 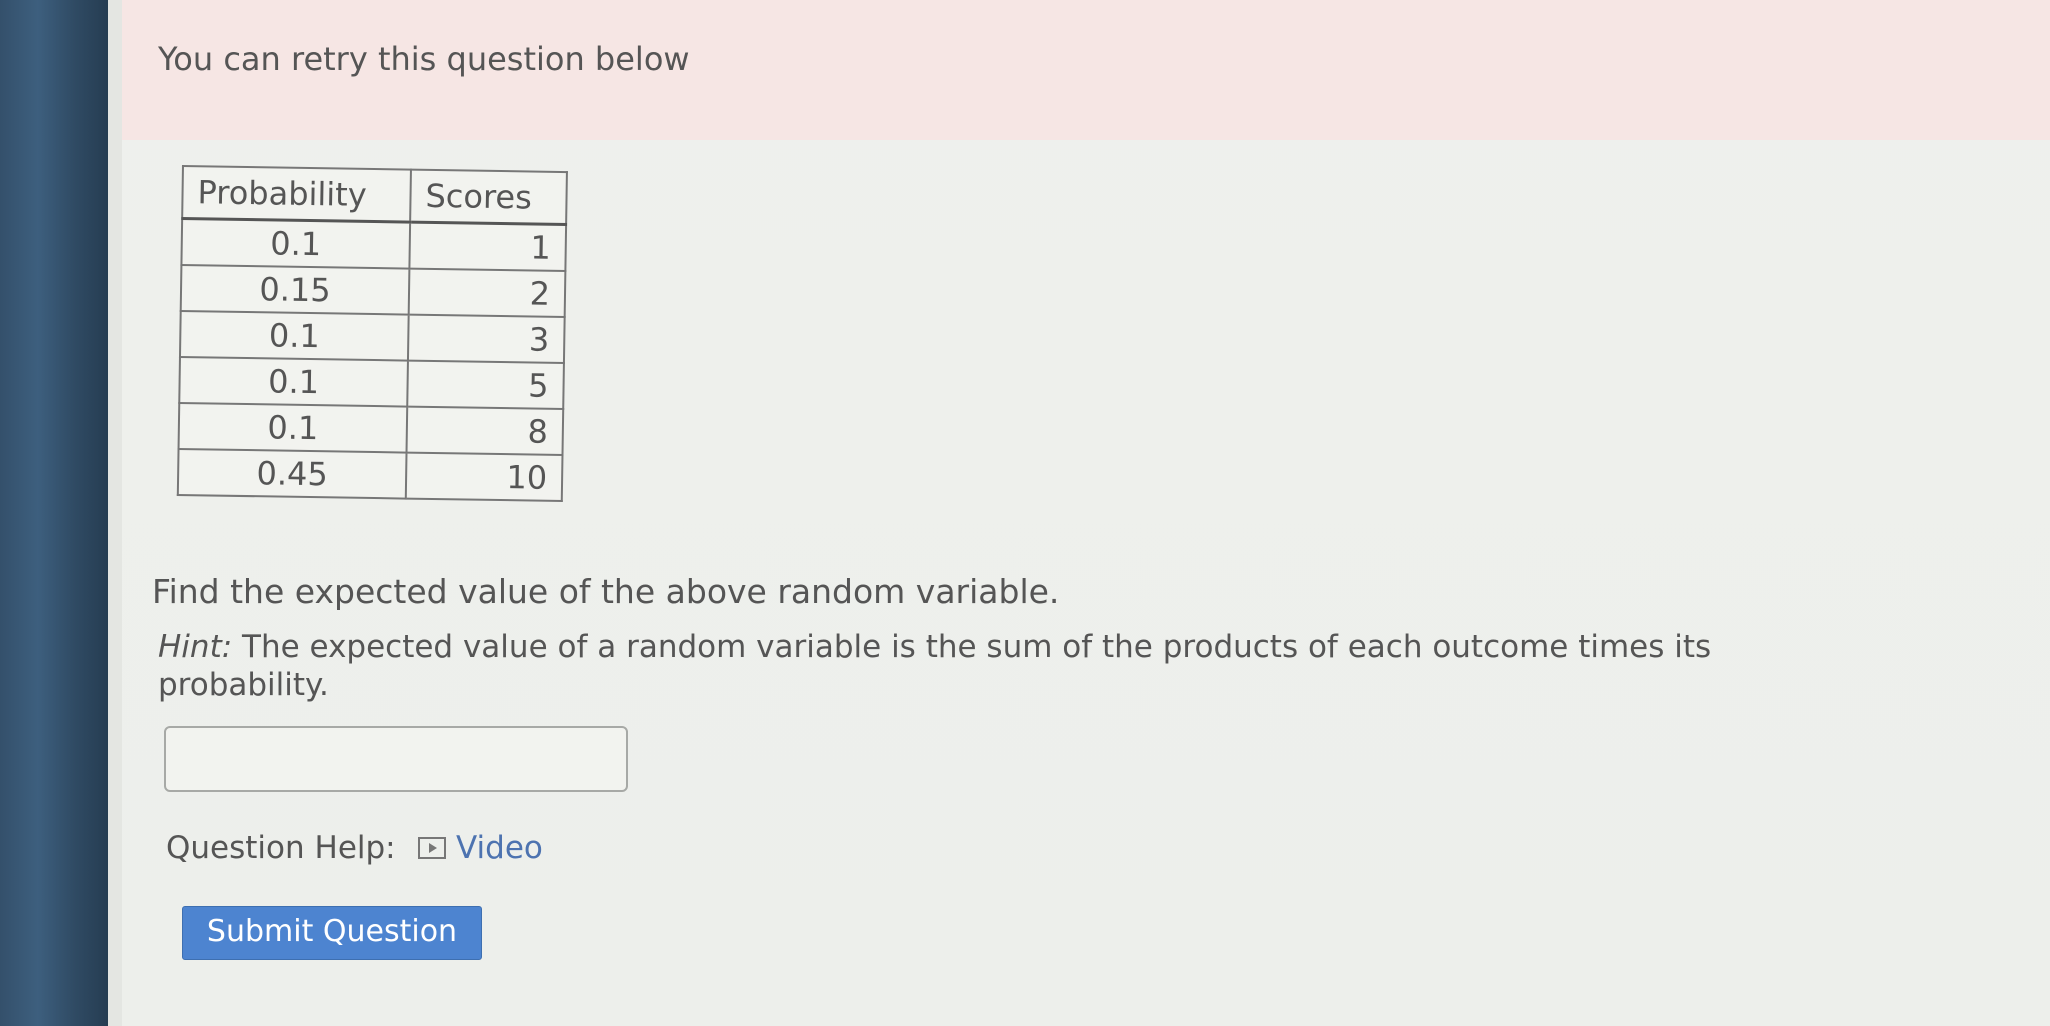 I want to click on submit-question-button: Submit Question, so click(x=332, y=933).